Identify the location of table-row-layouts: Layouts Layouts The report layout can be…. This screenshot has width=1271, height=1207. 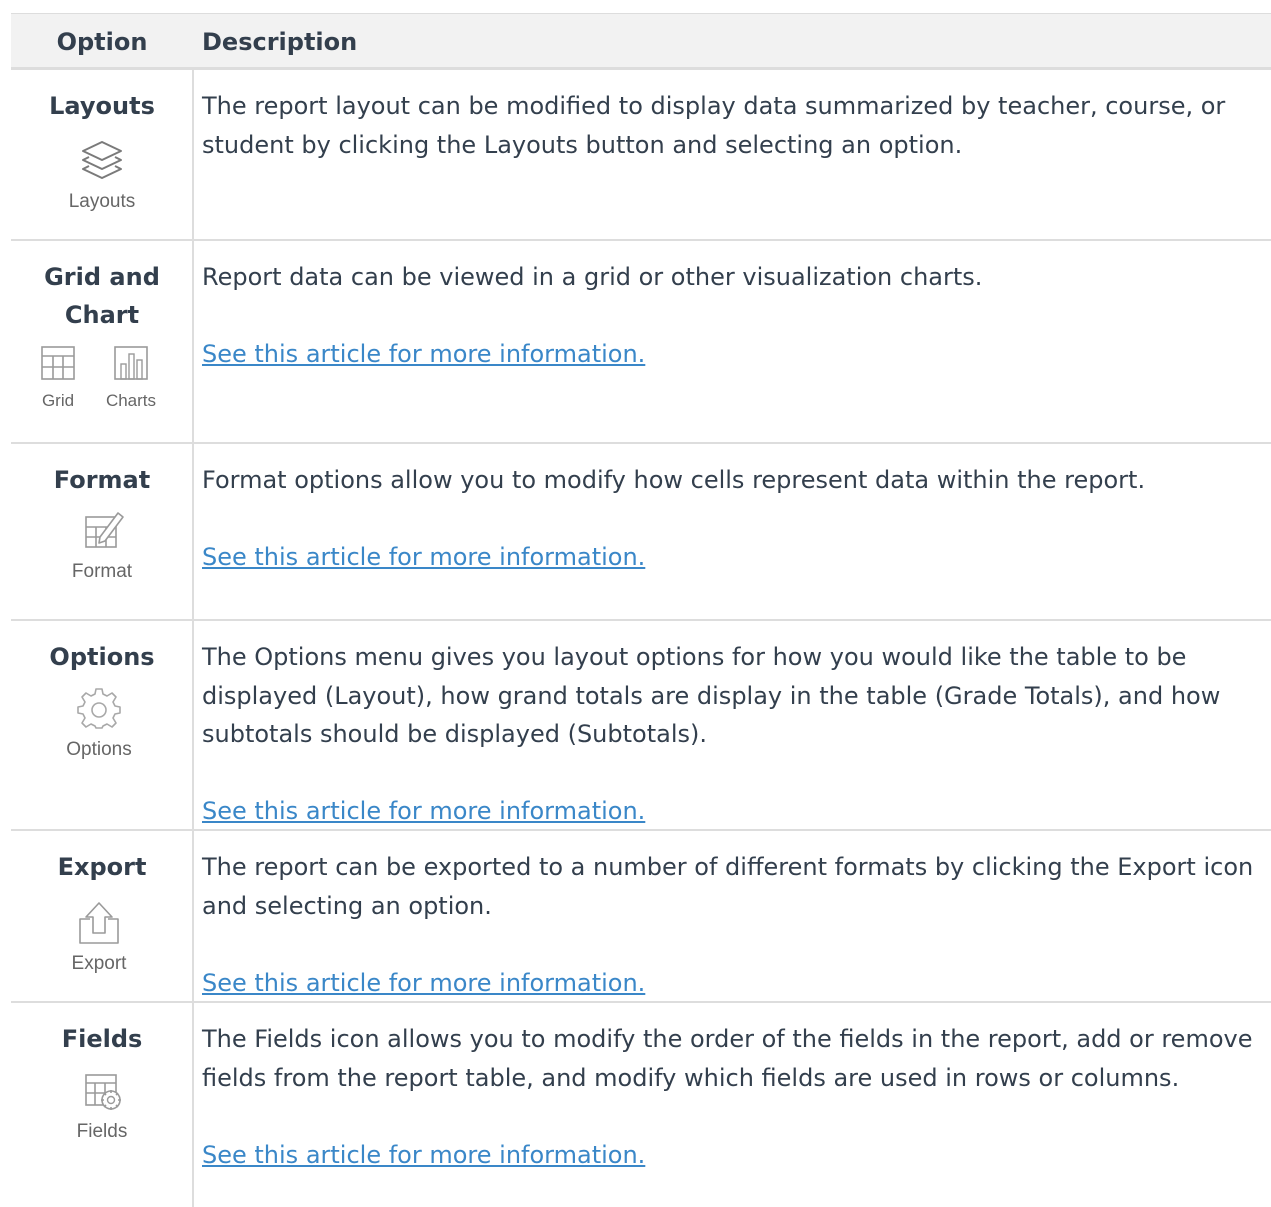
(641, 155).